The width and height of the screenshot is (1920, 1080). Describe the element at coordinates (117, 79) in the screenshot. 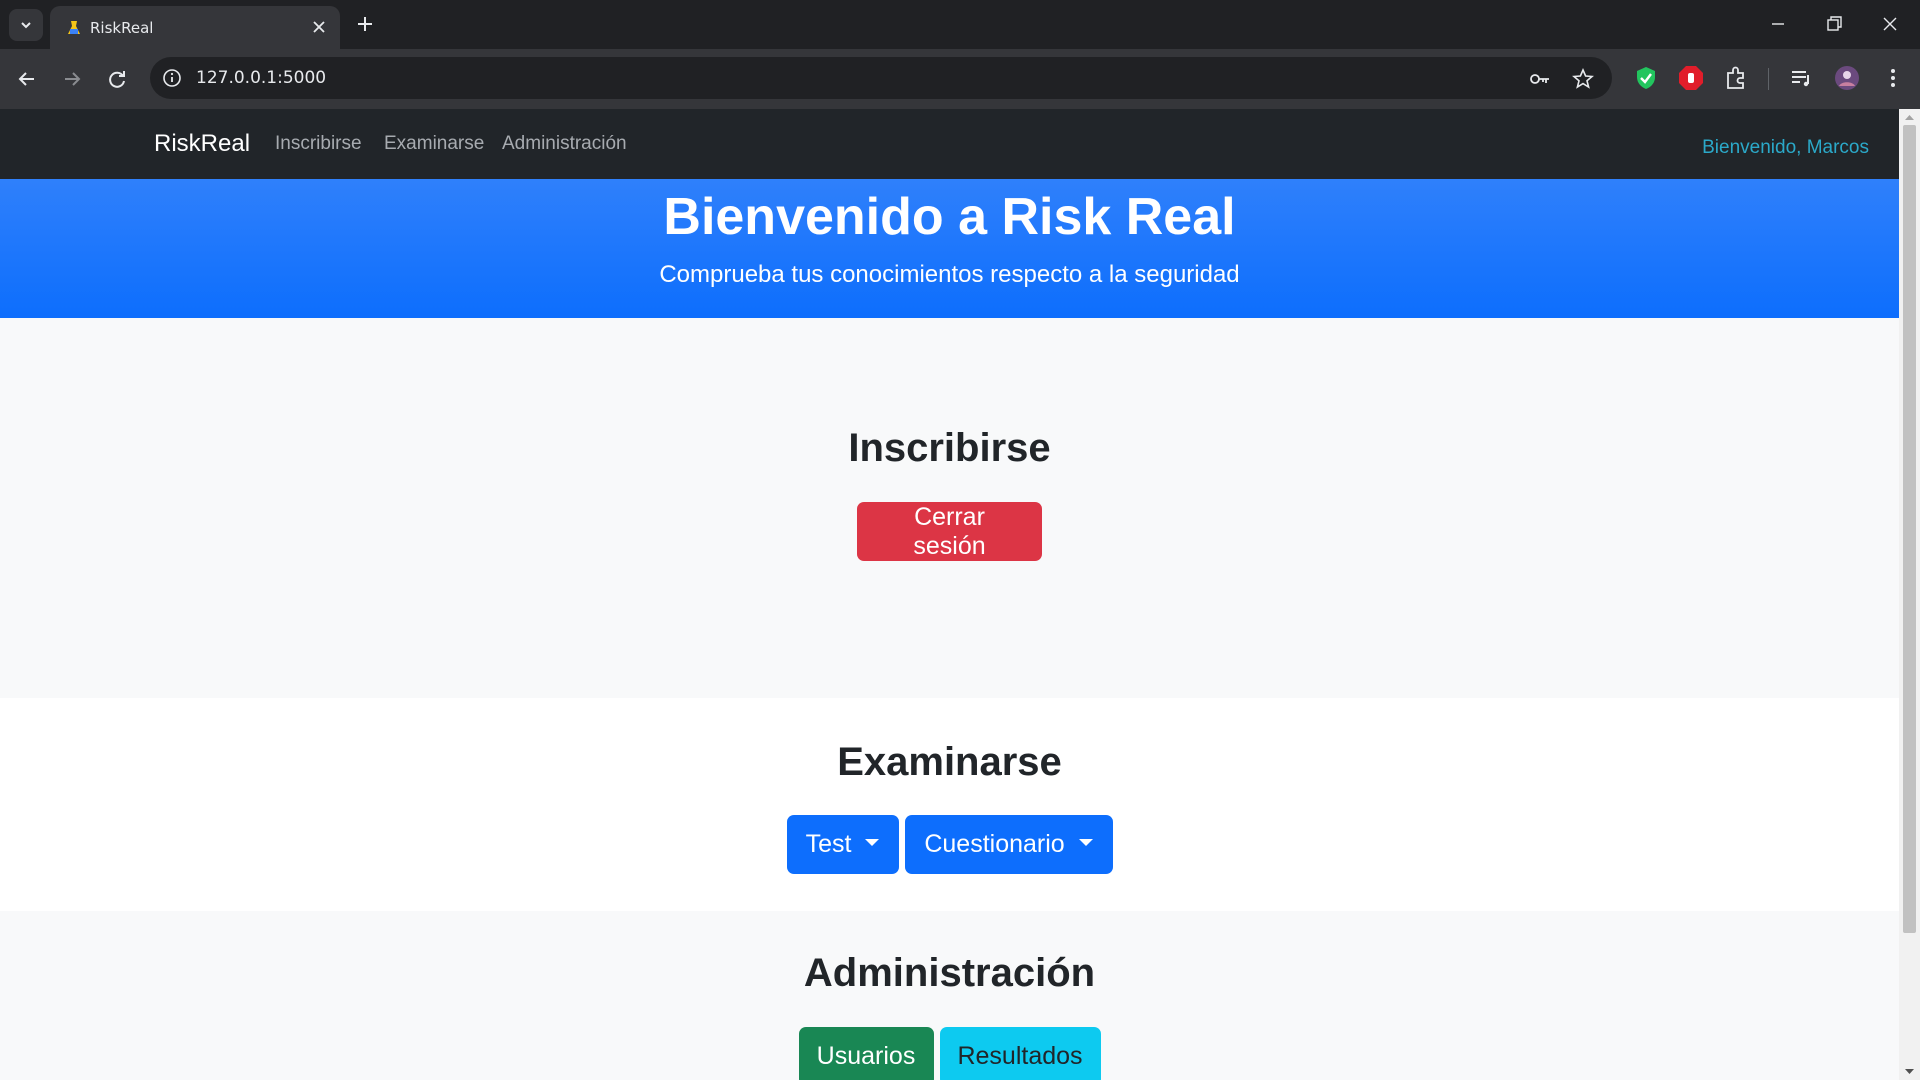

I see `reload-icon` at that location.